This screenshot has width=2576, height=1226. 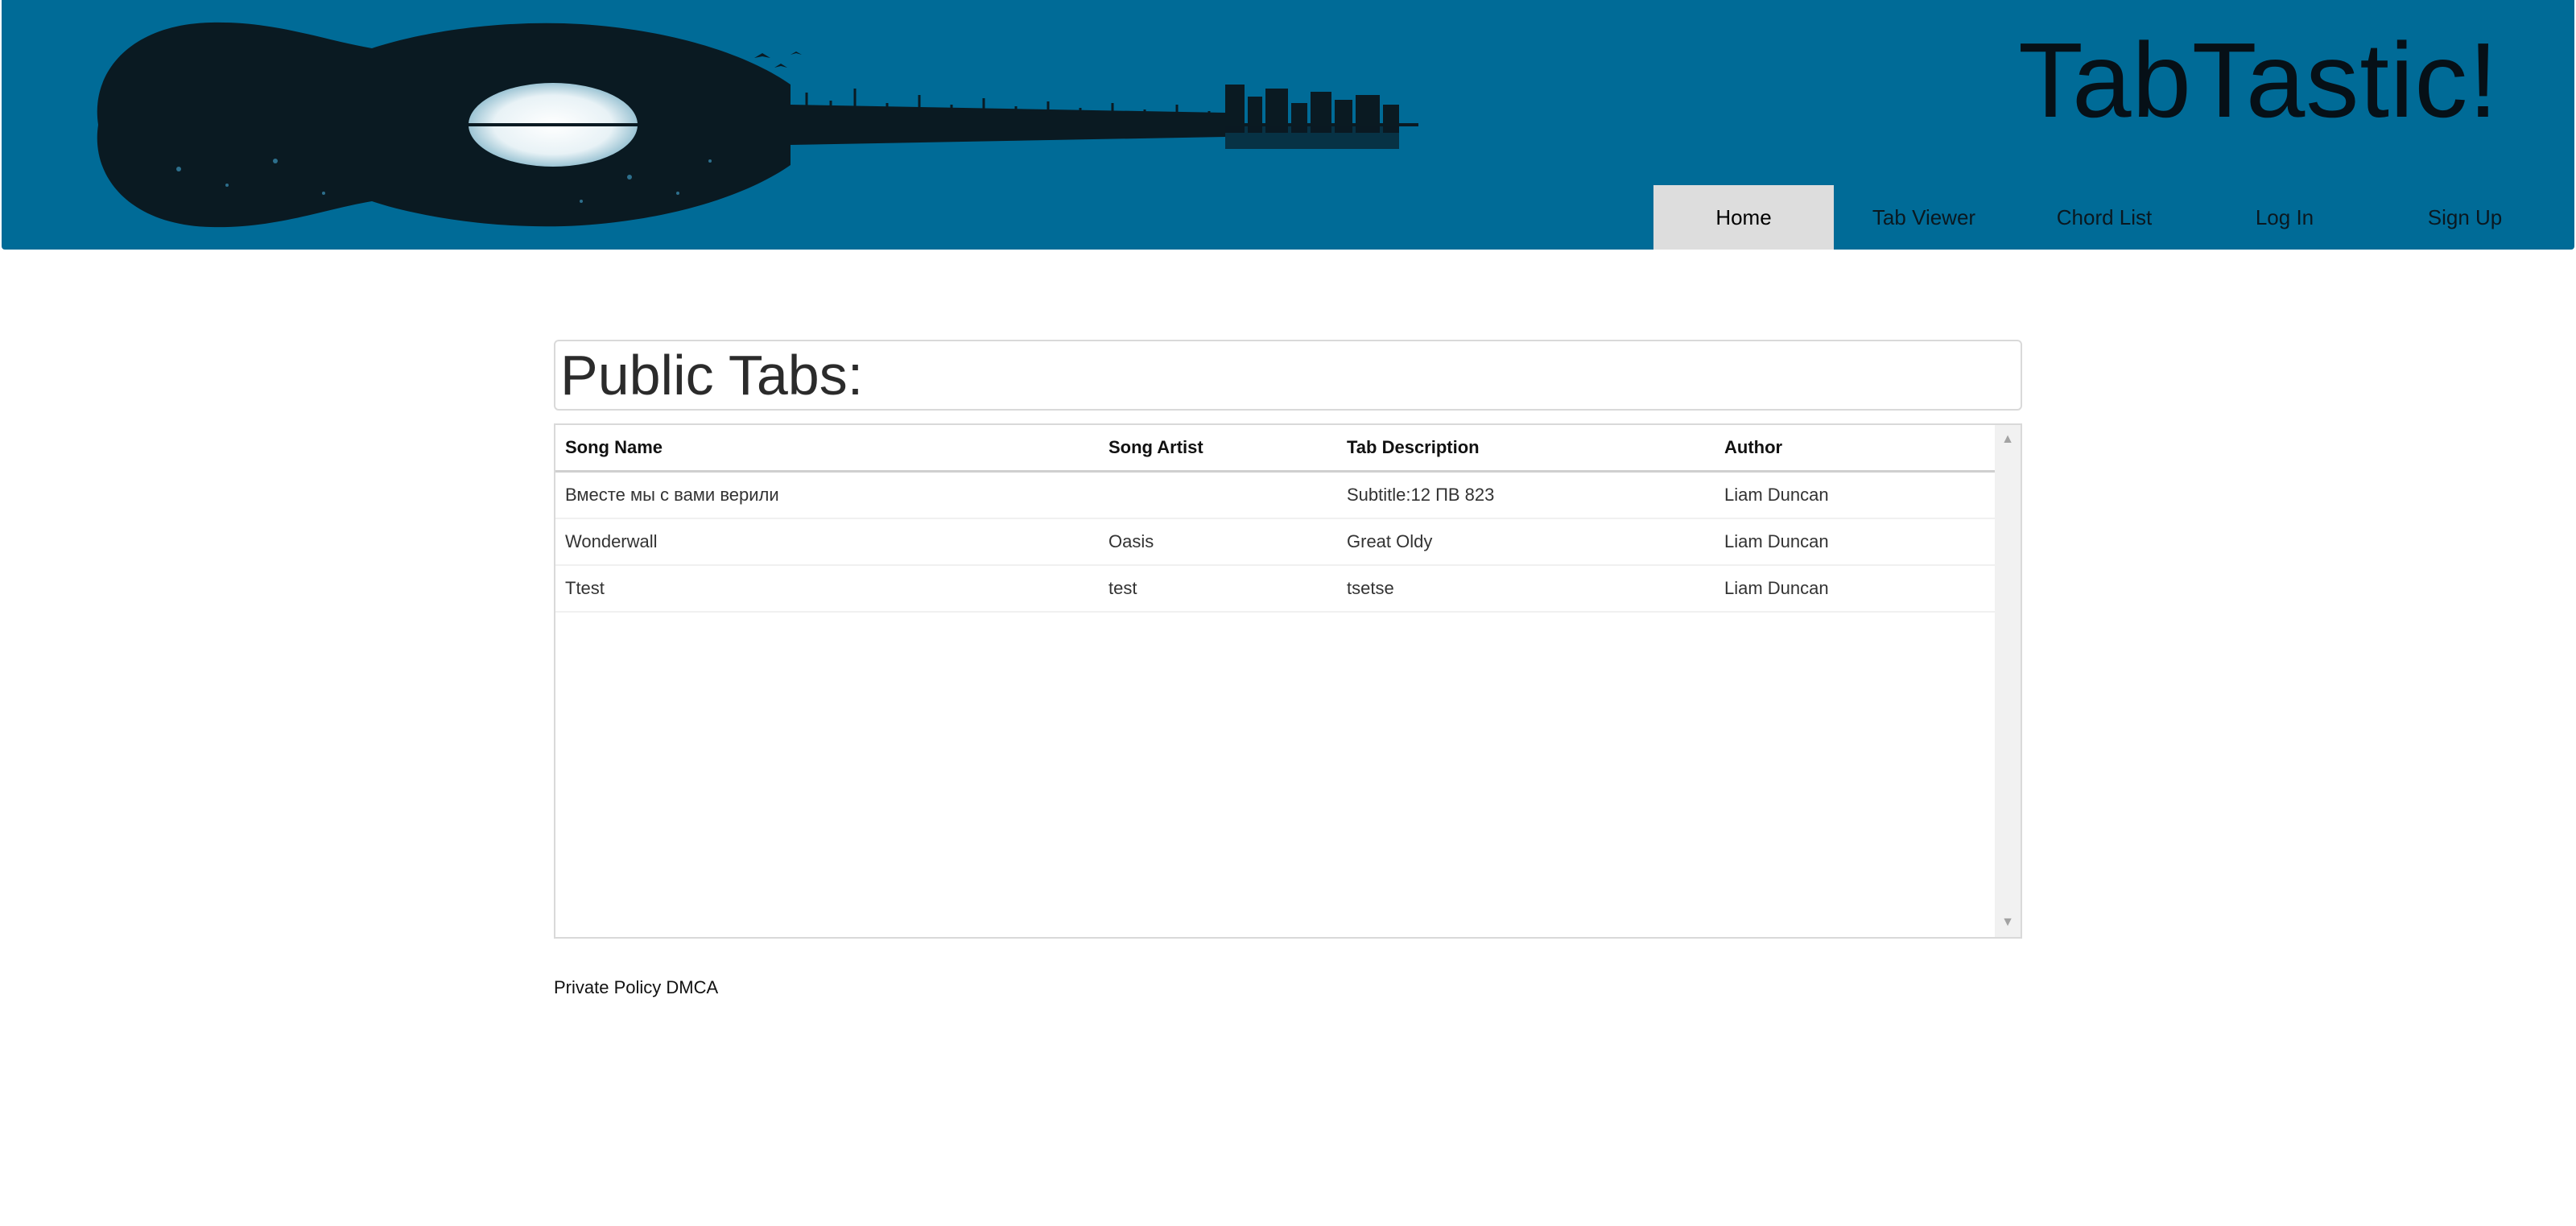 What do you see at coordinates (607, 987) in the screenshot?
I see `private-policy-link: Private Policy` at bounding box center [607, 987].